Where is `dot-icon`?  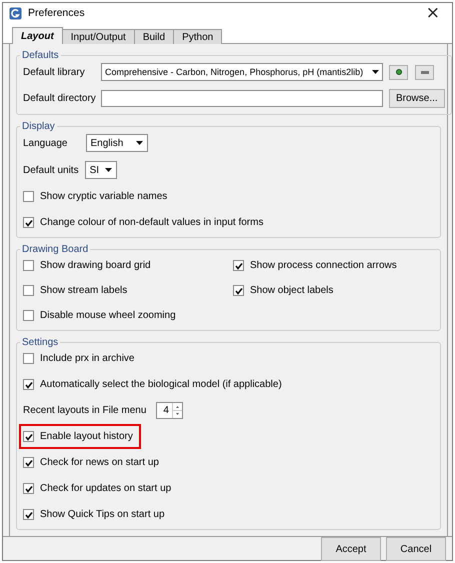
dot-icon is located at coordinates (399, 72).